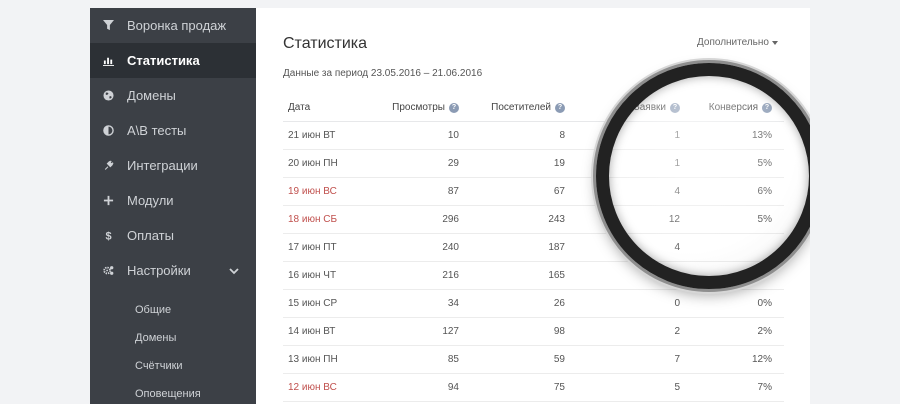  Describe the element at coordinates (312, 135) in the screenshot. I see `cell-date: 21 июн ВТ` at that location.